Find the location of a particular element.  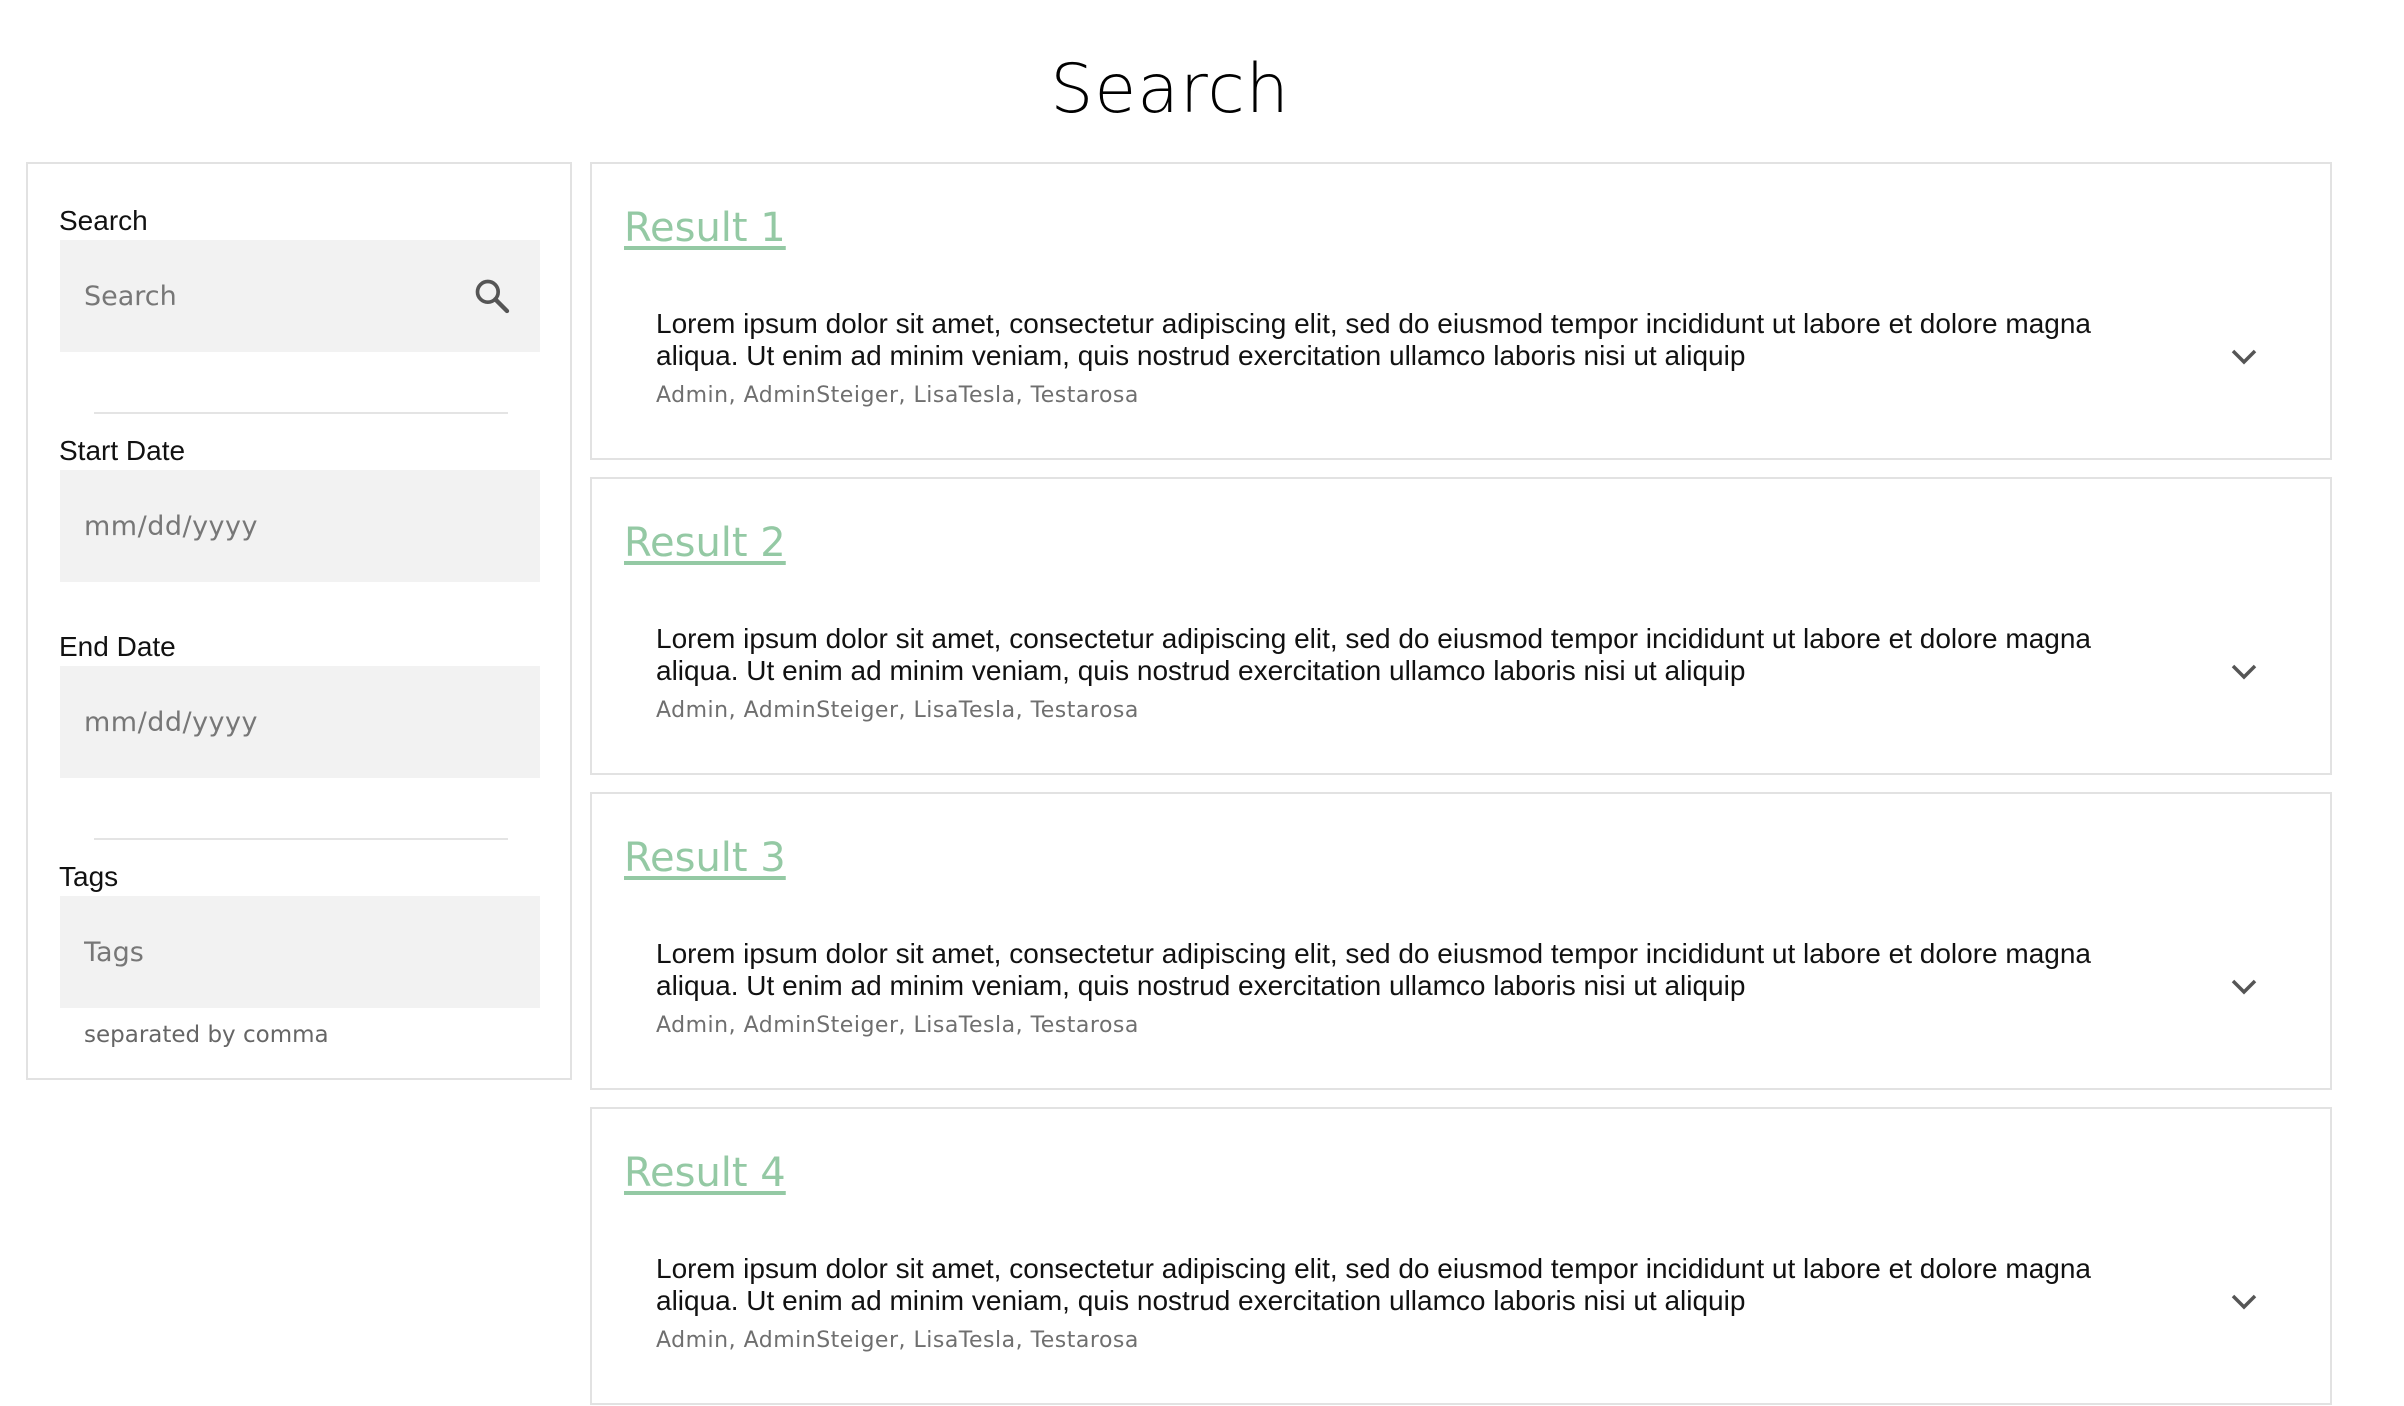

start-date-container is located at coordinates (300, 526).